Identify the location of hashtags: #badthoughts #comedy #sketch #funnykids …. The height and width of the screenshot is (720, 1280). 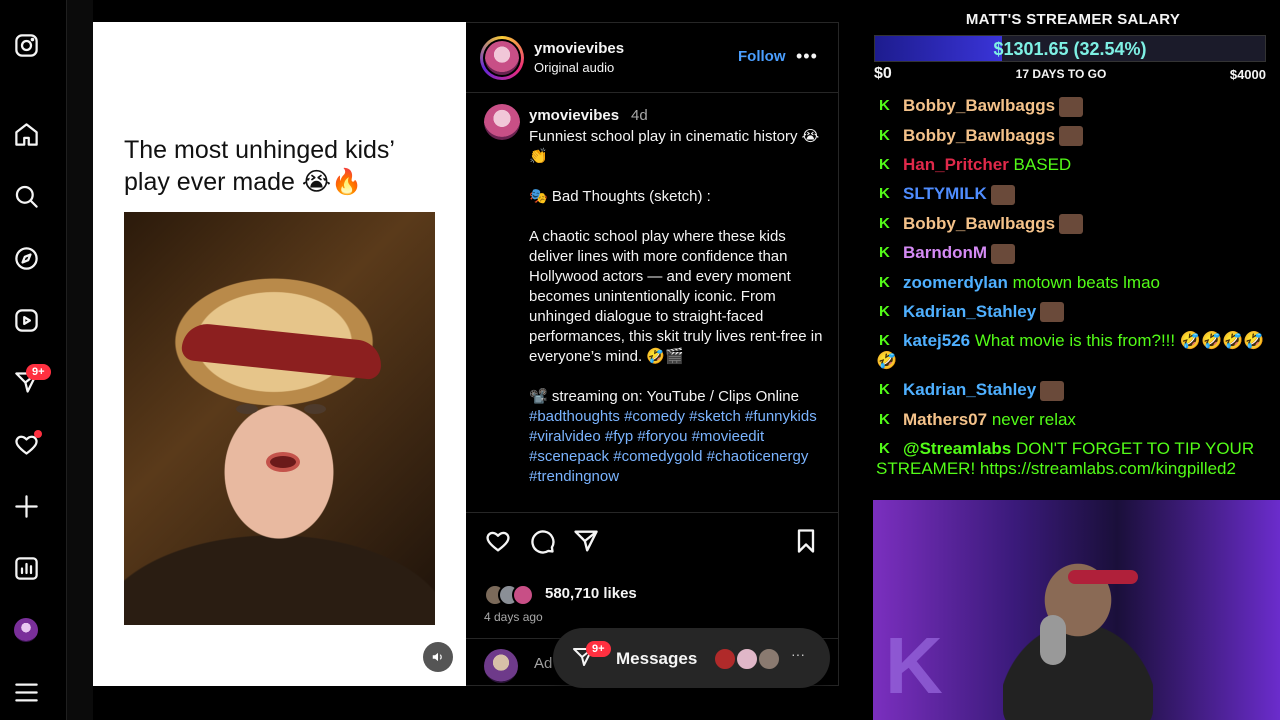
(675, 446).